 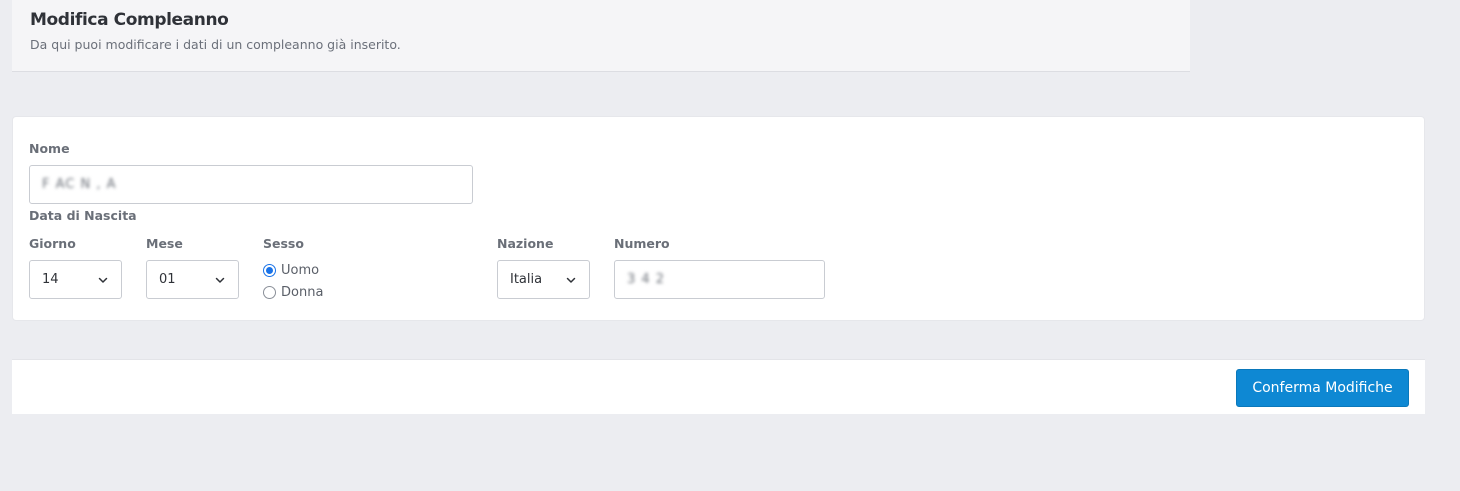 What do you see at coordinates (302, 292) in the screenshot?
I see `sex-option-label: Donna` at bounding box center [302, 292].